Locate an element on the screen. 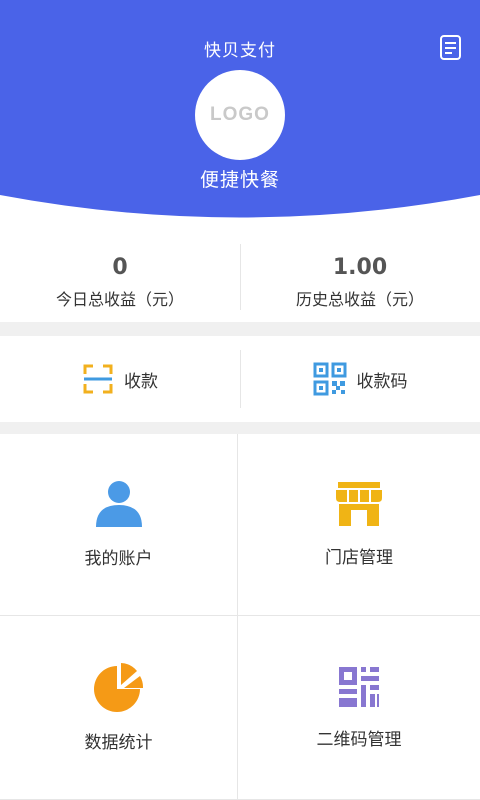 The image size is (480, 800). user-icon is located at coordinates (118, 504).